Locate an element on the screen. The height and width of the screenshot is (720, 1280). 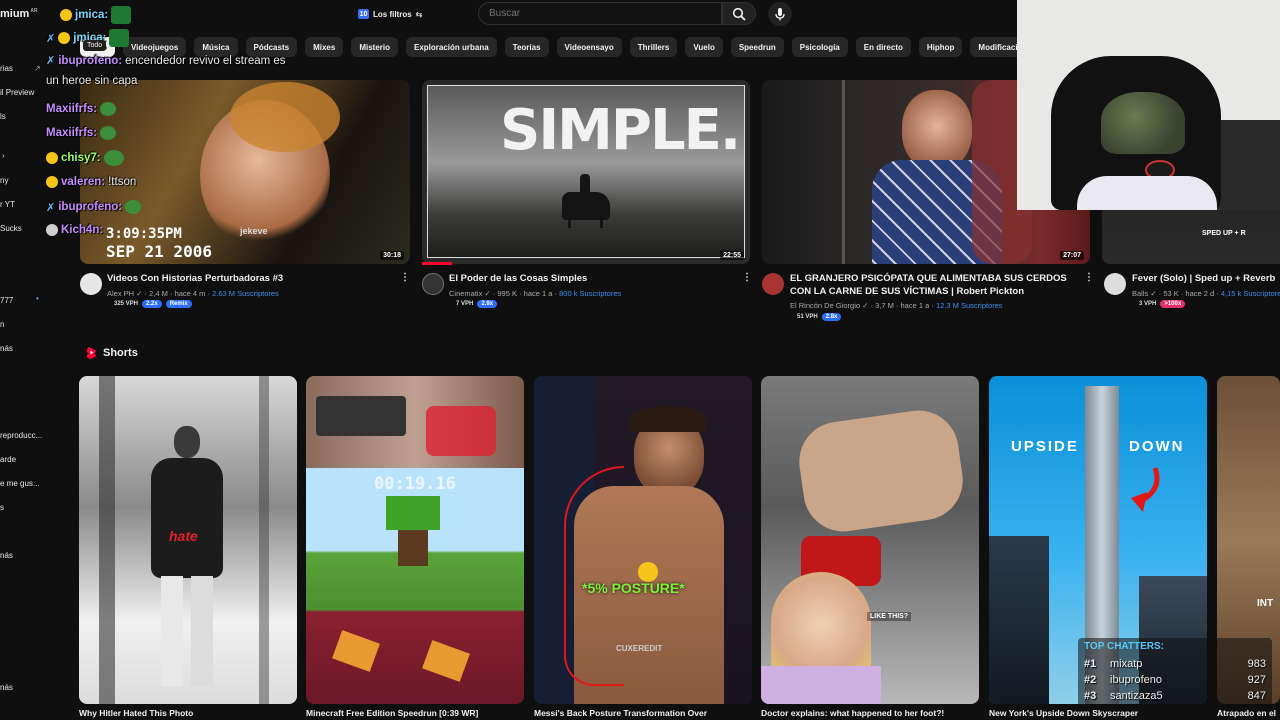
filters-label: Los filtros is located at coordinates (392, 14).